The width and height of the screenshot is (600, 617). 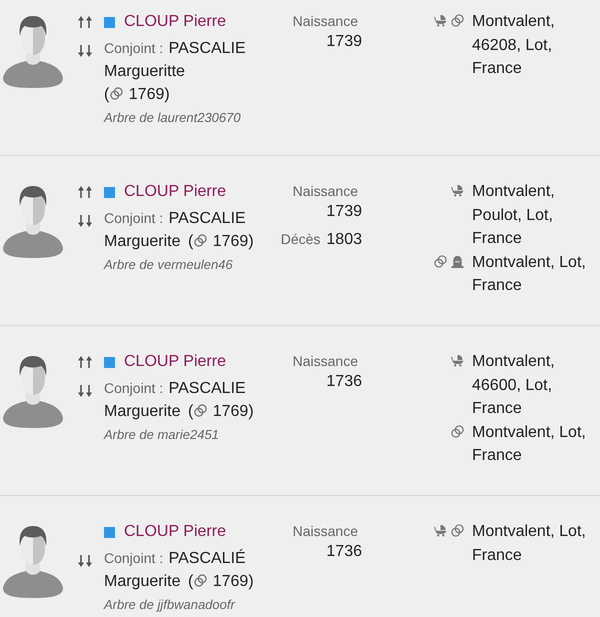 What do you see at coordinates (207, 558) in the screenshot?
I see `spouse-surname: PASCALIÉ` at bounding box center [207, 558].